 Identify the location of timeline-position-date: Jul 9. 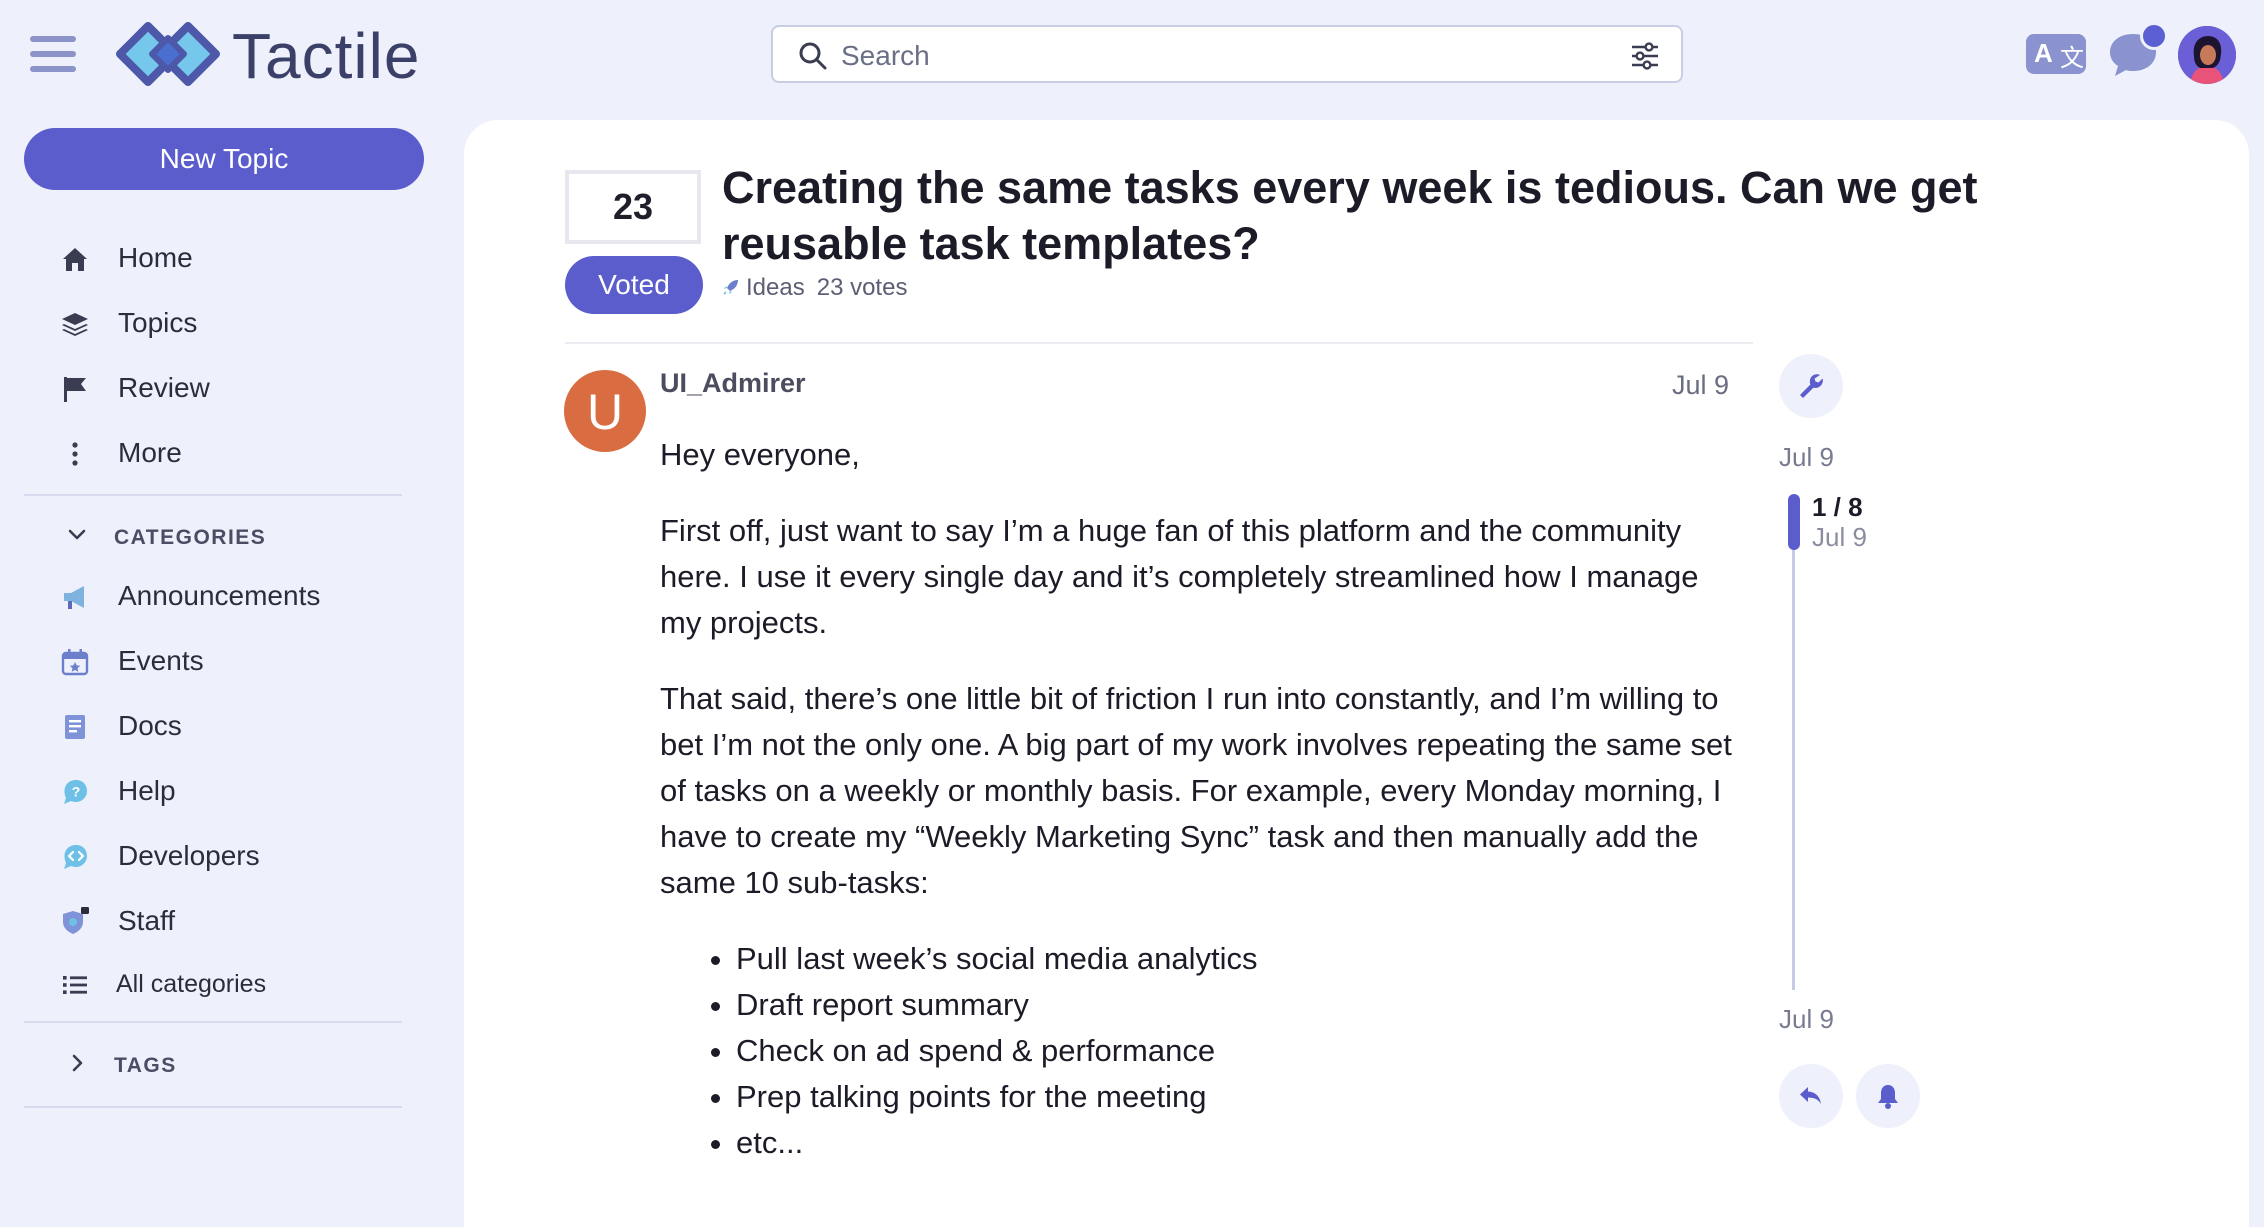
(1839, 537).